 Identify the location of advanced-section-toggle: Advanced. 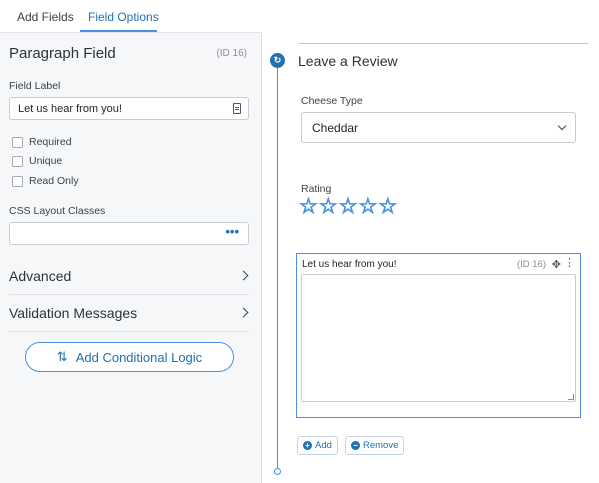
(129, 277).